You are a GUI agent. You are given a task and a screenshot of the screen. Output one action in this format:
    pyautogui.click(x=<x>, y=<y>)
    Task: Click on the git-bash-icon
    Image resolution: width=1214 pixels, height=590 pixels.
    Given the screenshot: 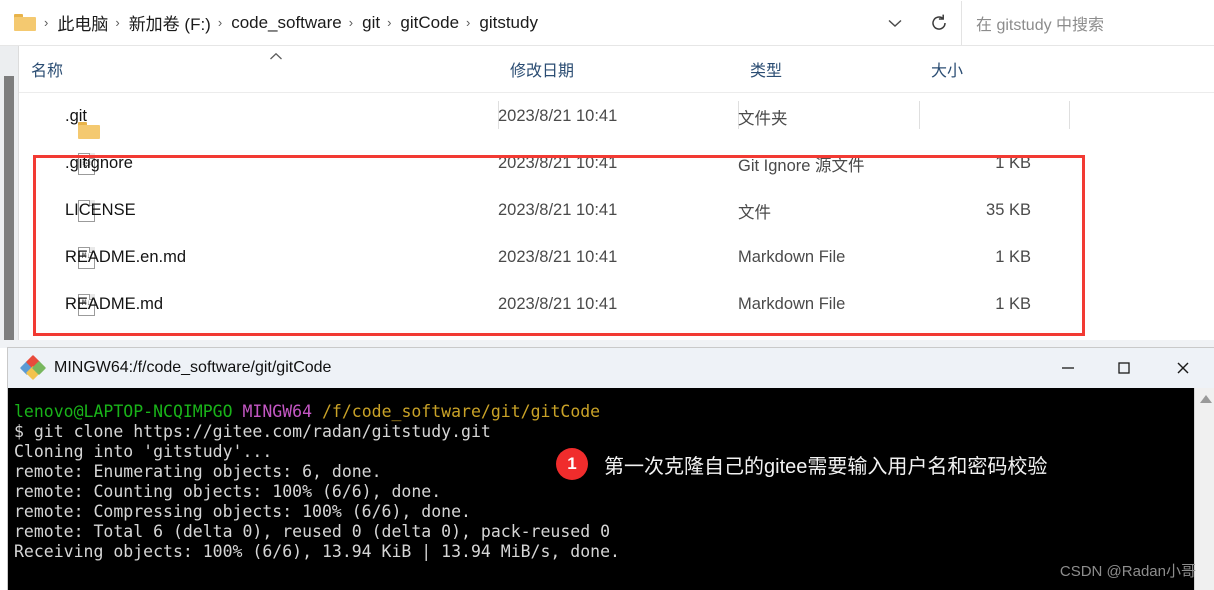 What is the action you would take?
    pyautogui.click(x=33, y=367)
    